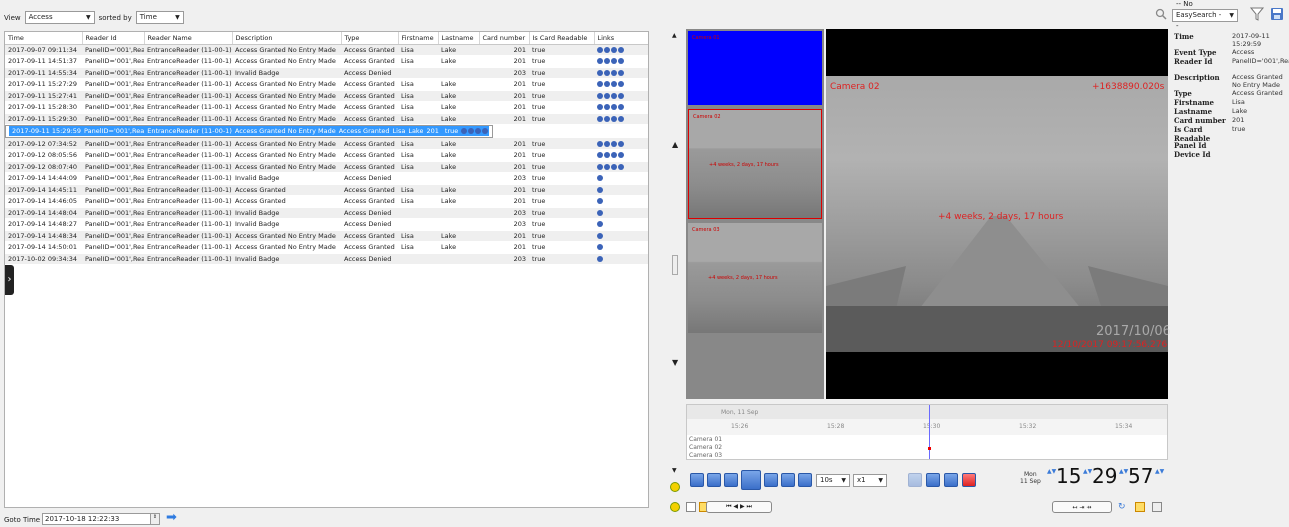 The height and width of the screenshot is (527, 1289). What do you see at coordinates (9, 280) in the screenshot?
I see `collapse-panel-handle: ›` at bounding box center [9, 280].